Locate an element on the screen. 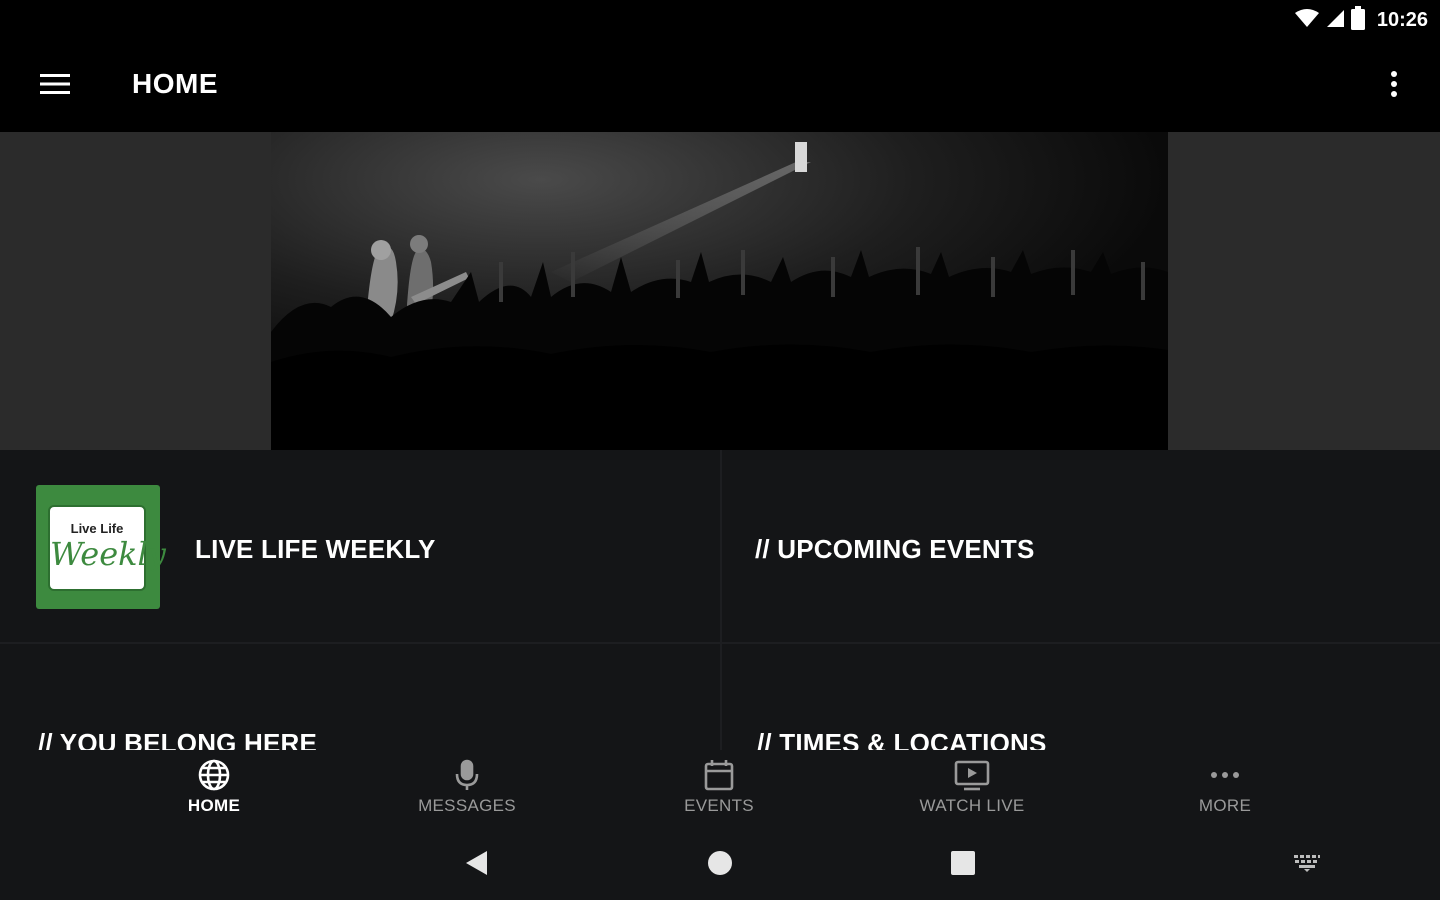 Image resolution: width=1440 pixels, height=900 pixels. nav-home: HOME is located at coordinates (214, 790).